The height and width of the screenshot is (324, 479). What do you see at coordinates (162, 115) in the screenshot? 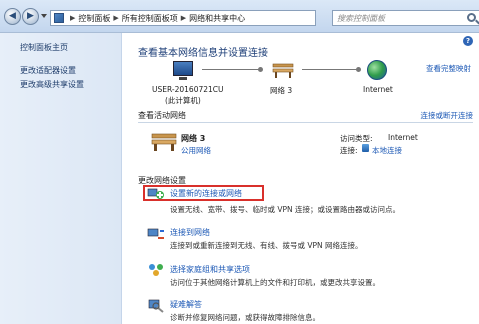
I see `active-networks-title: 查看活动网络` at bounding box center [162, 115].